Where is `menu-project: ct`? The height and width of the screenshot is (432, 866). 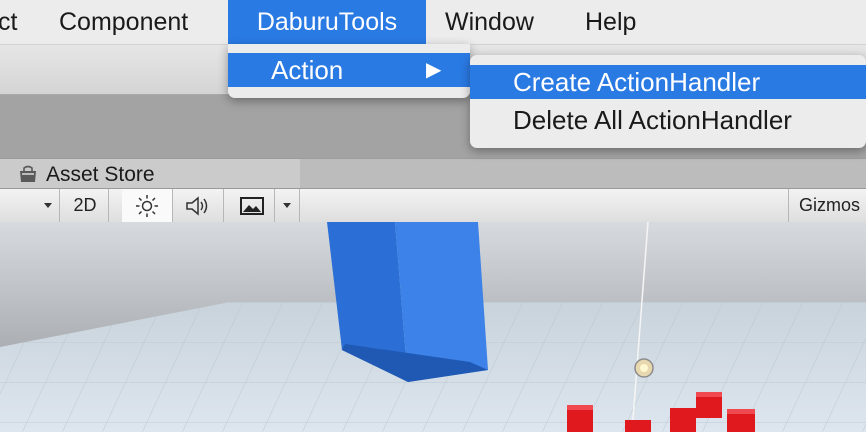
menu-project: ct is located at coordinates (19, 22).